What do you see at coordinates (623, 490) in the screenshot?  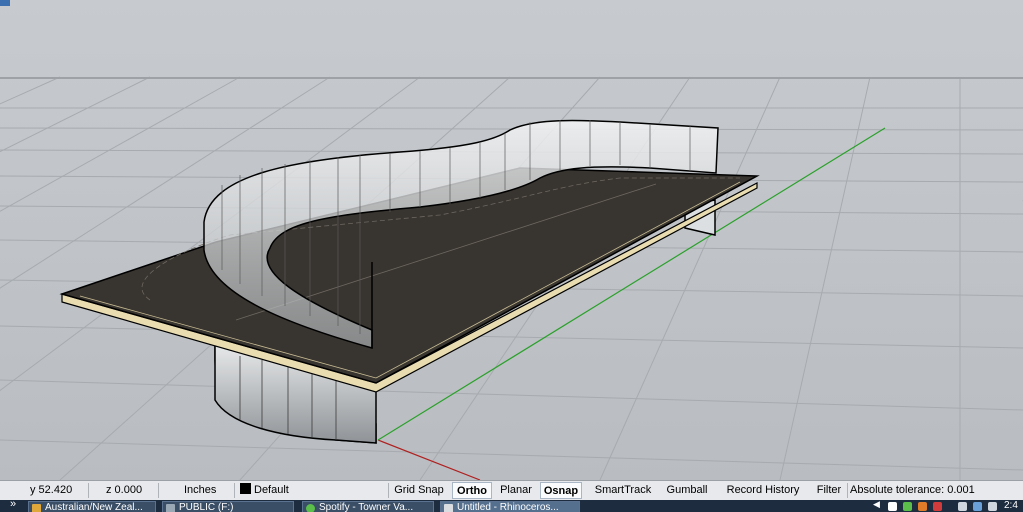 I see `smarttrack-toggle: SmartTrack` at bounding box center [623, 490].